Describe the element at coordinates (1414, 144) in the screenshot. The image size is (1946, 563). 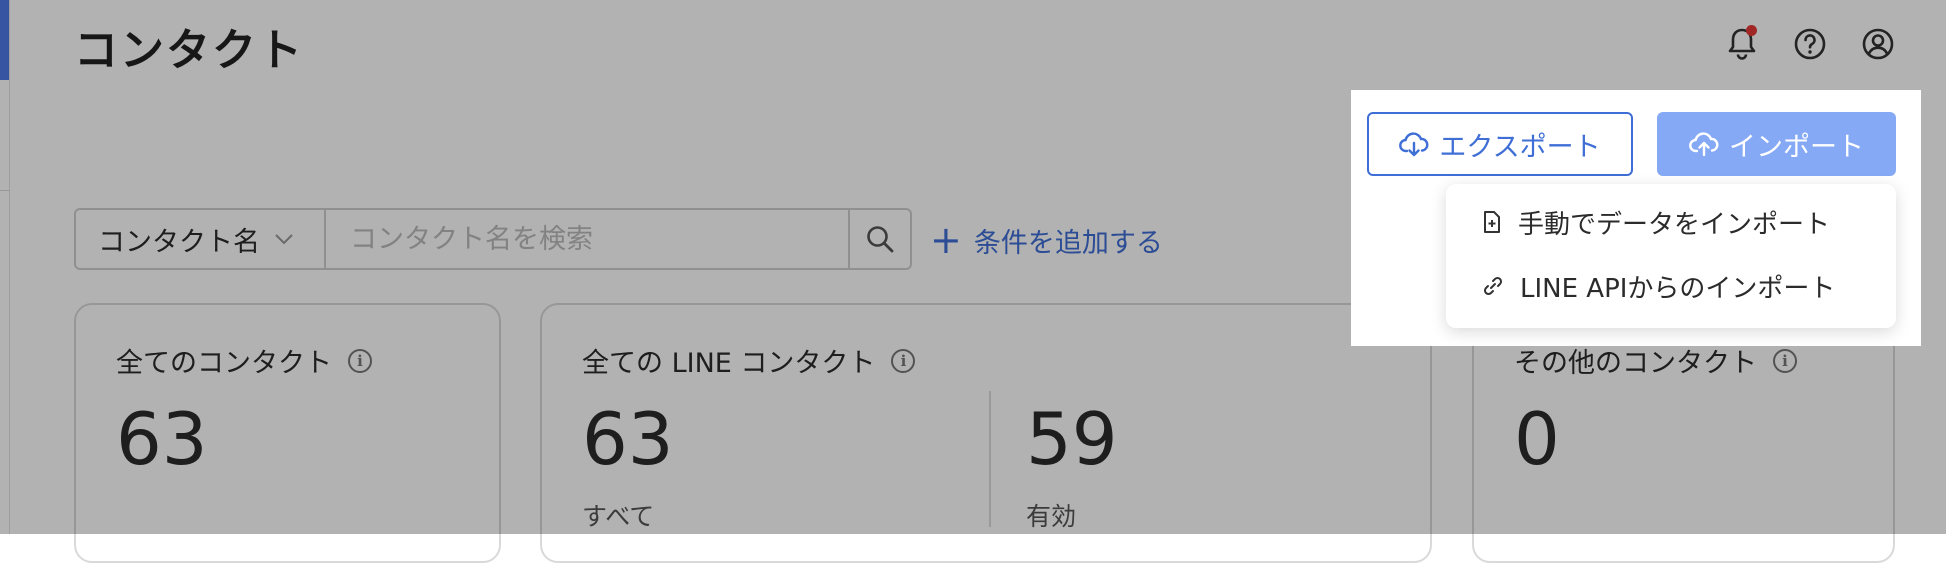
I see `cloud-download-icon` at that location.